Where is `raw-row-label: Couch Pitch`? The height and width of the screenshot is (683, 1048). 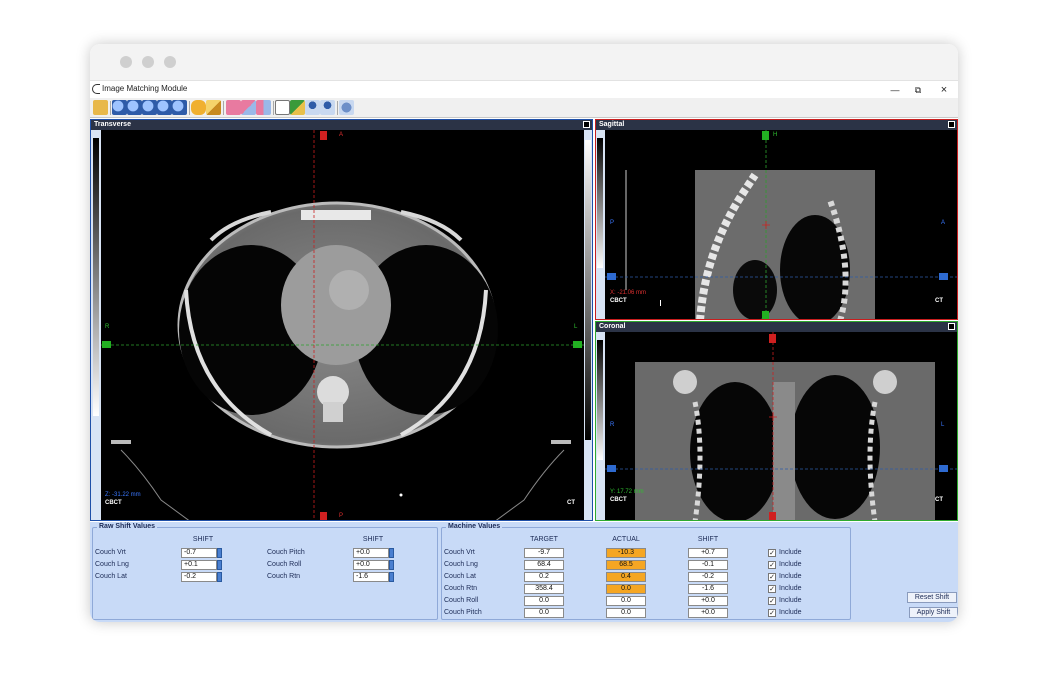
raw-row-label: Couch Pitch is located at coordinates (286, 552).